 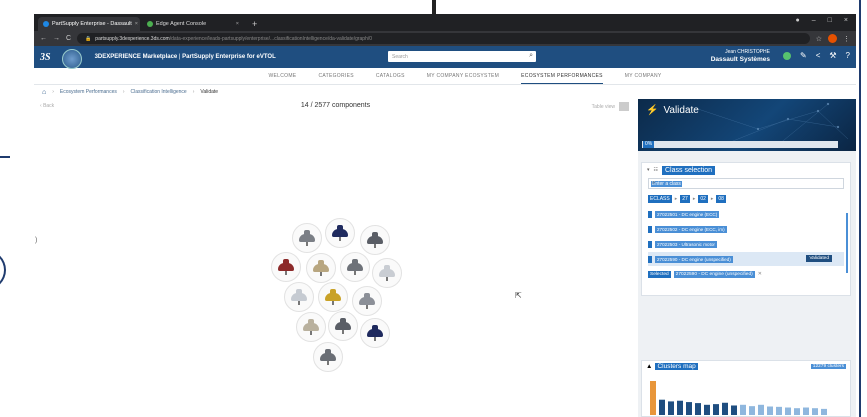 What do you see at coordinates (660, 199) in the screenshot?
I see `eclass-root: ECLASS` at bounding box center [660, 199].